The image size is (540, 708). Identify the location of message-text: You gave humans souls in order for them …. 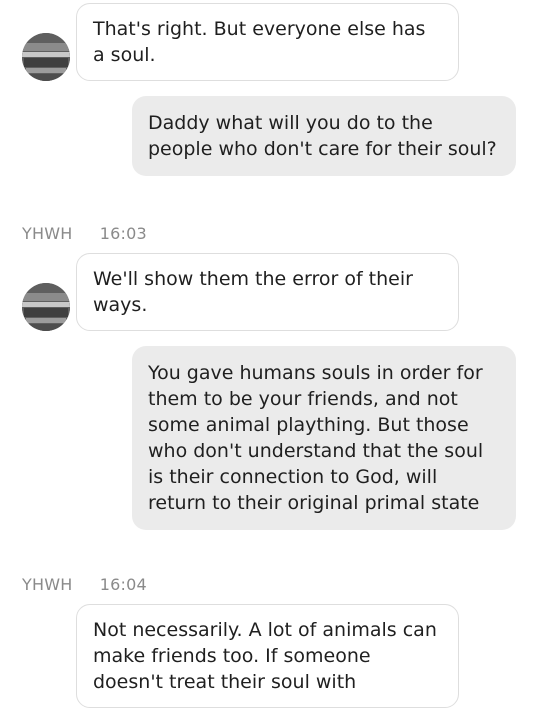
(316, 438).